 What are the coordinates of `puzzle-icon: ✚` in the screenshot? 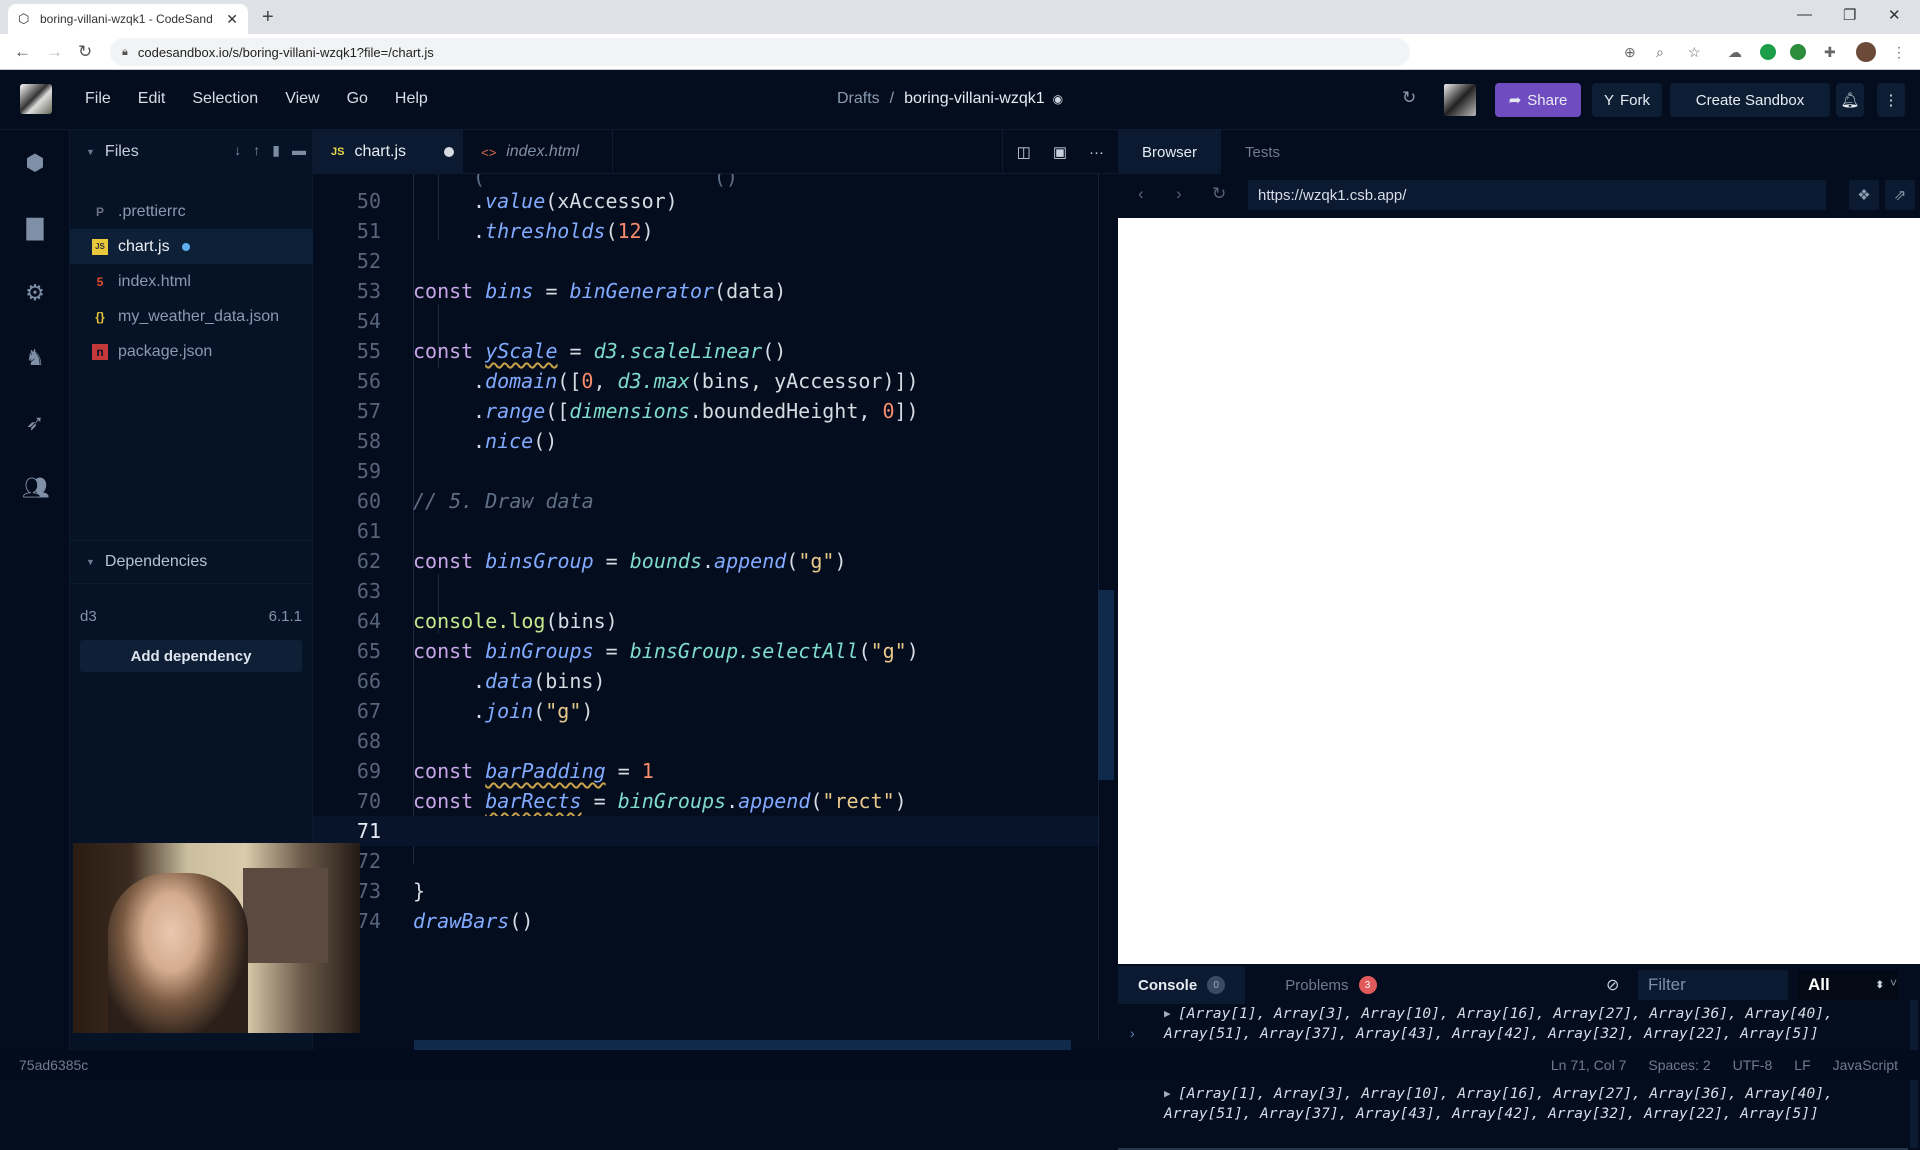 It's located at (1830, 52).